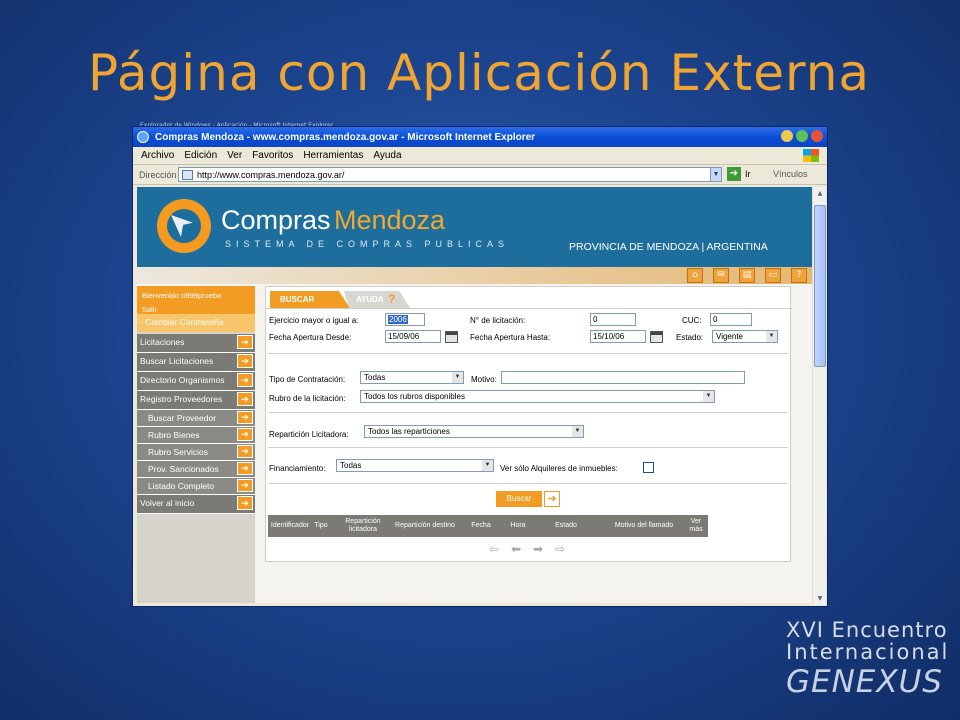 This screenshot has width=960, height=720. I want to click on next-page-icon: ➡, so click(538, 549).